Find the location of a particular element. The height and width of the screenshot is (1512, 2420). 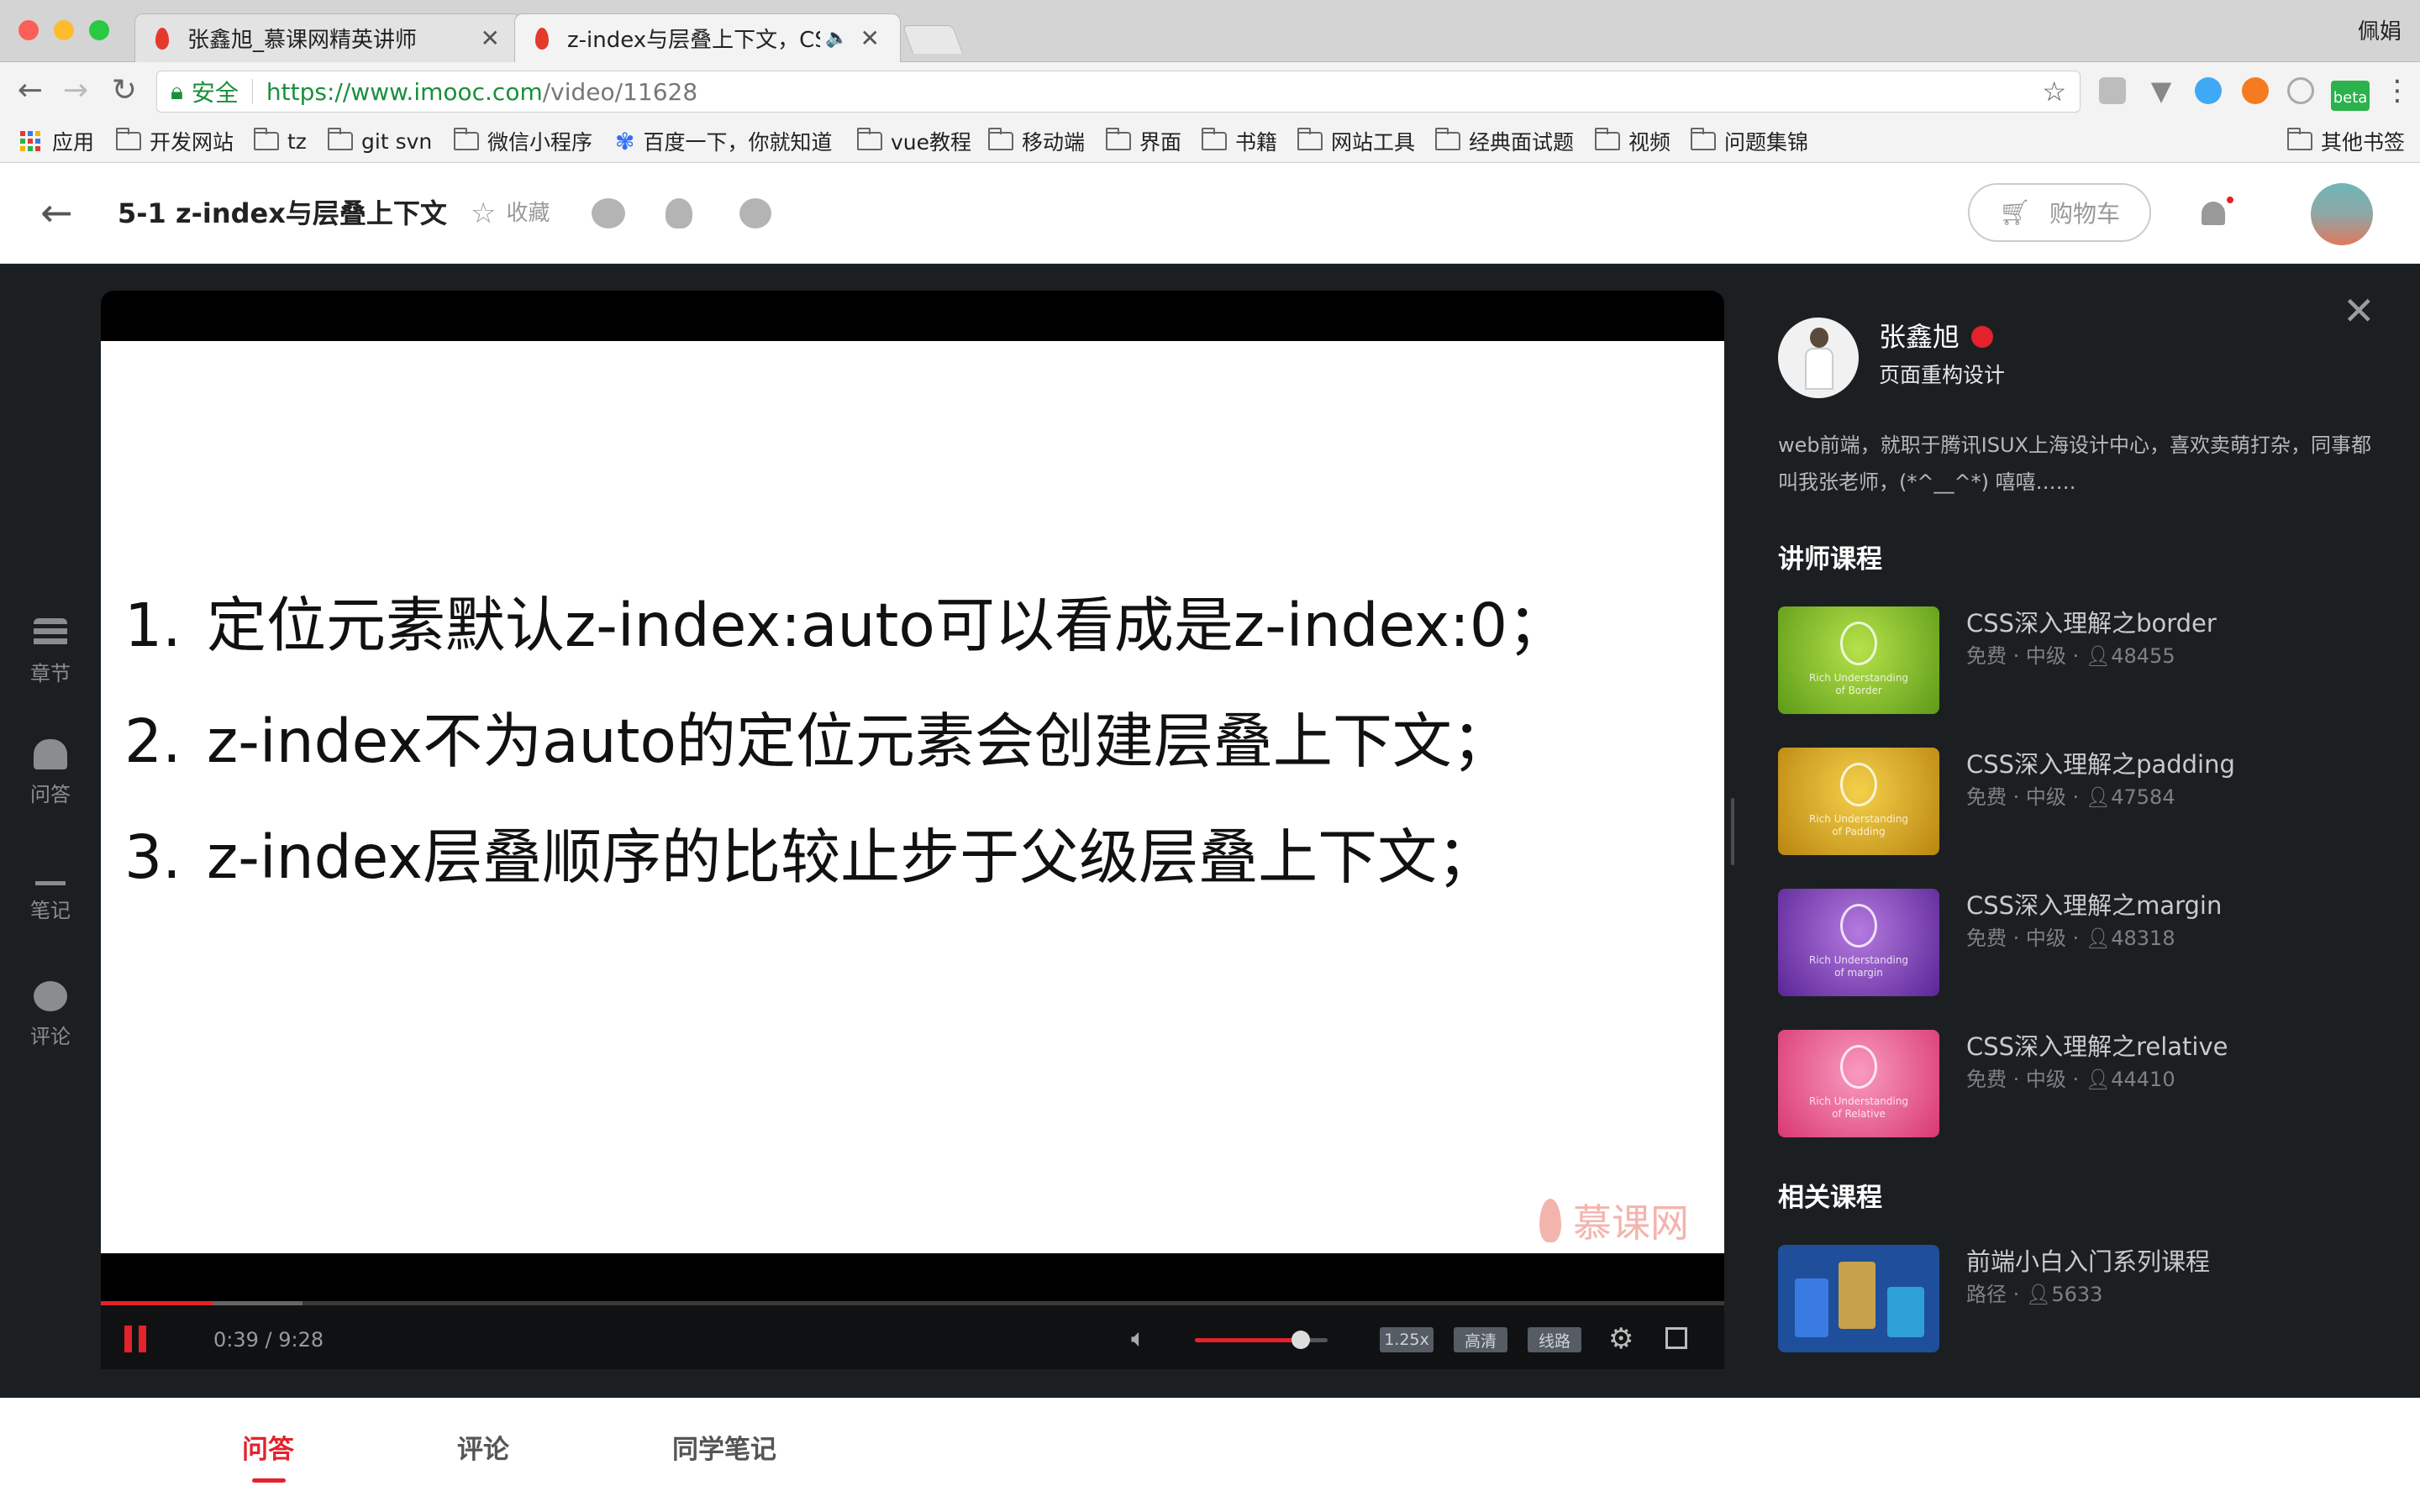

course-title: CSS深入理解之padding is located at coordinates (2100, 764).